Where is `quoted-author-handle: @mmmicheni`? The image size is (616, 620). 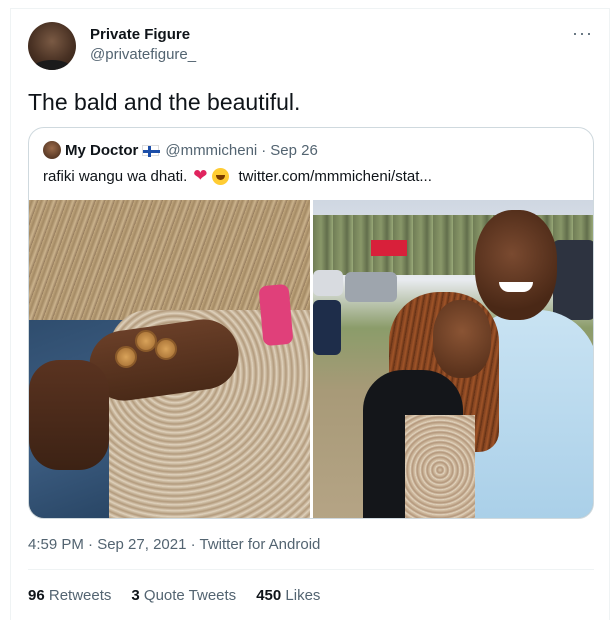 quoted-author-handle: @mmmicheni is located at coordinates (211, 150).